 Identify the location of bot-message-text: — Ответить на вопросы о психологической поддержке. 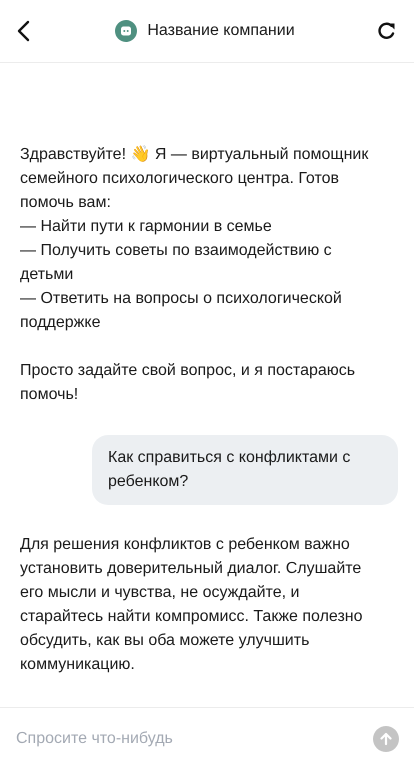
(181, 311).